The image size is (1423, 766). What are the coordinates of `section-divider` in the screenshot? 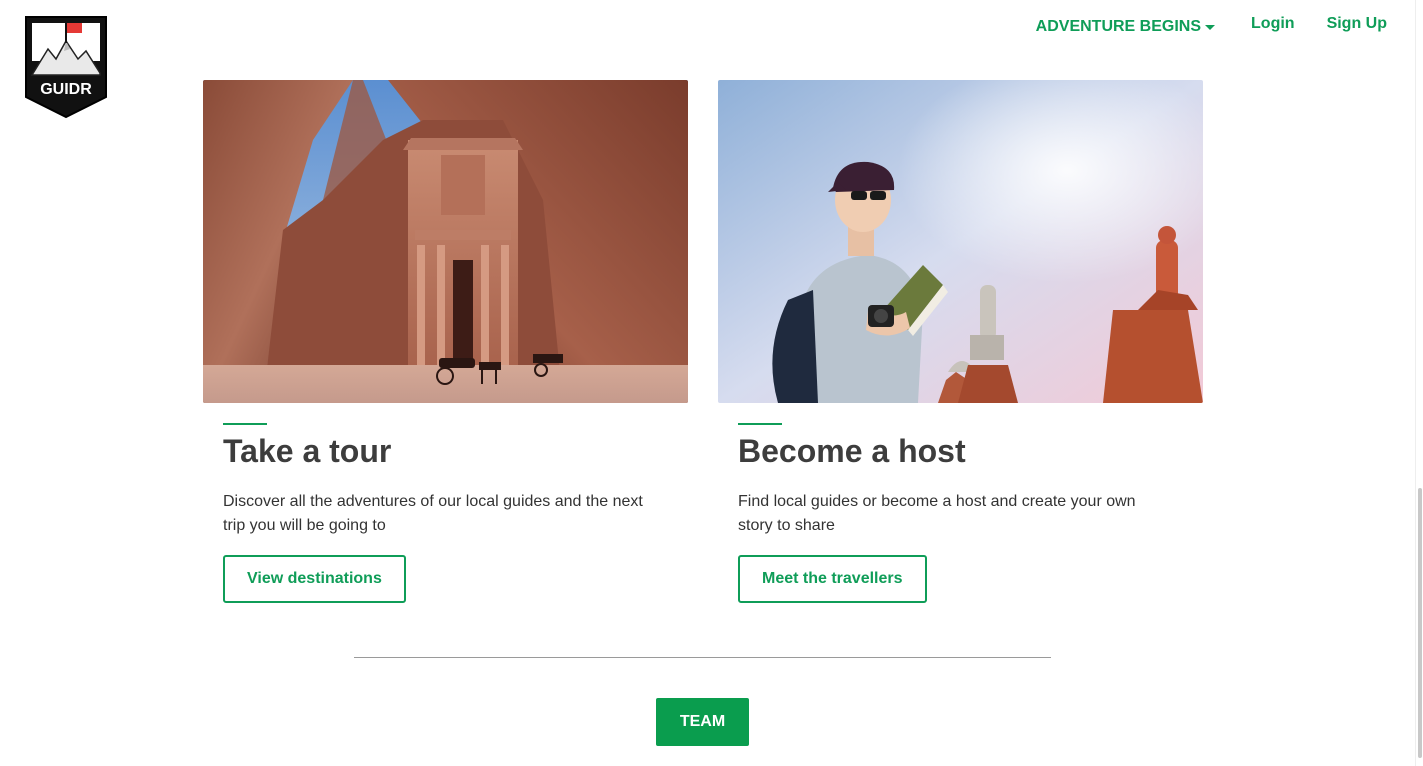 It's located at (702, 657).